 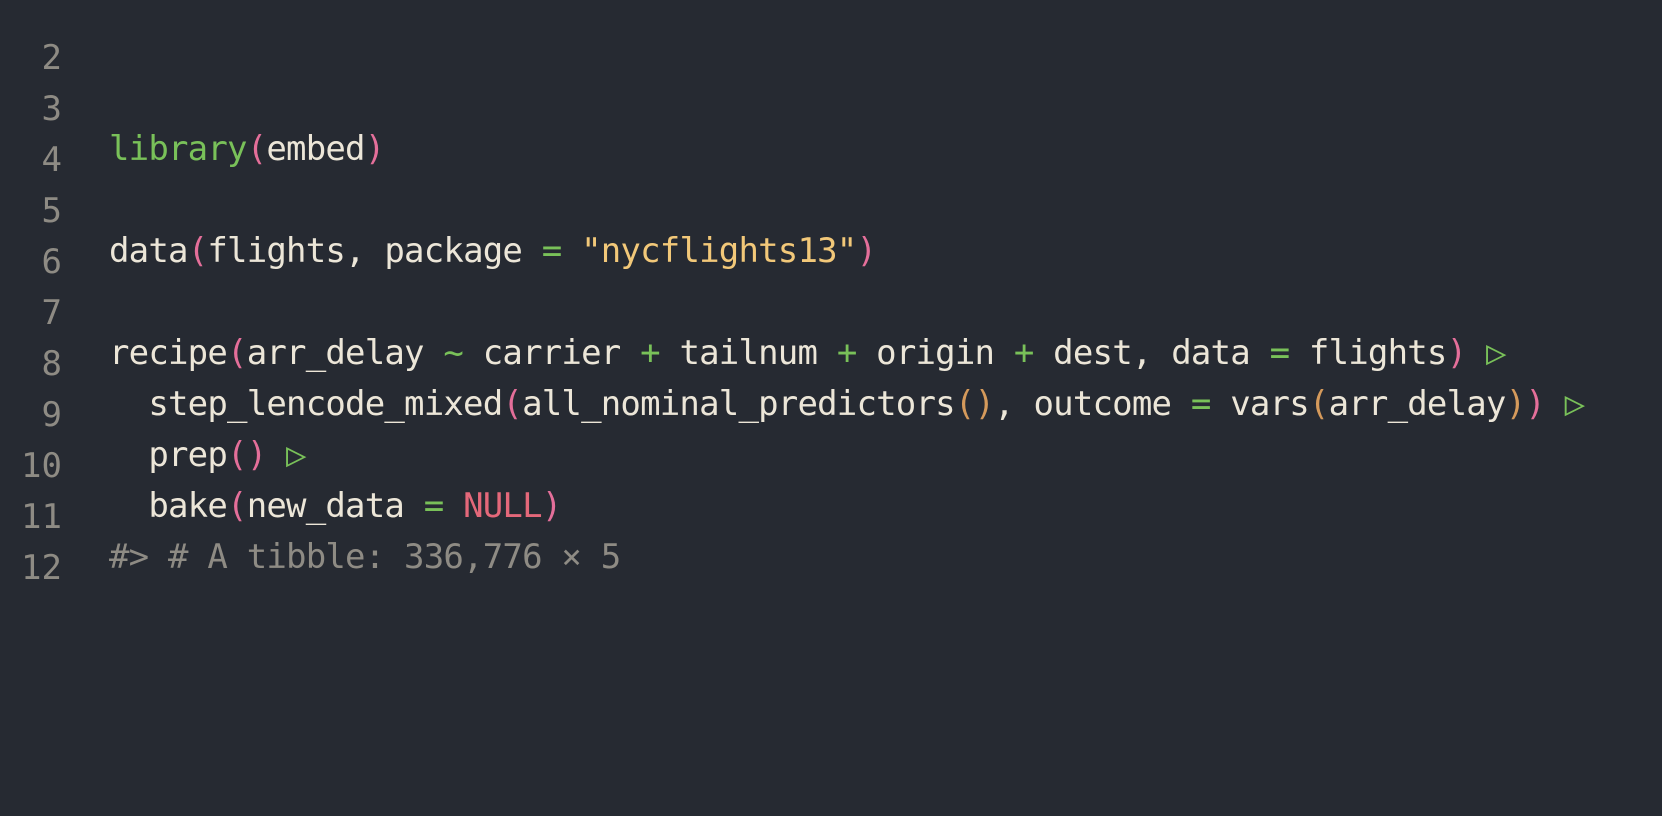 What do you see at coordinates (831, 39) in the screenshot?
I see `code-line: 2` at bounding box center [831, 39].